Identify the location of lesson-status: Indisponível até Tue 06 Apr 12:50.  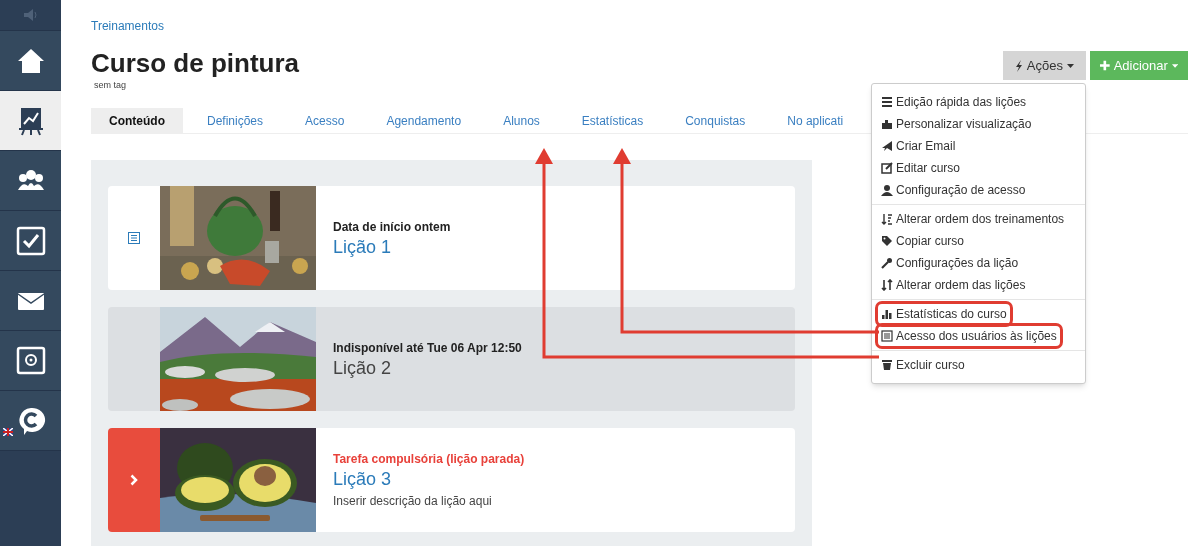
(427, 348).